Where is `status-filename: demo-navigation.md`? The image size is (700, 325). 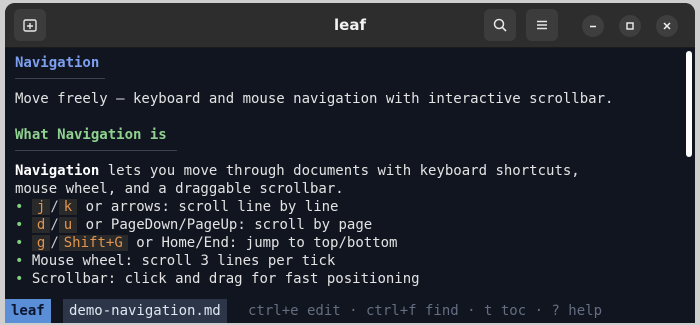 status-filename: demo-navigation.md is located at coordinates (145, 311).